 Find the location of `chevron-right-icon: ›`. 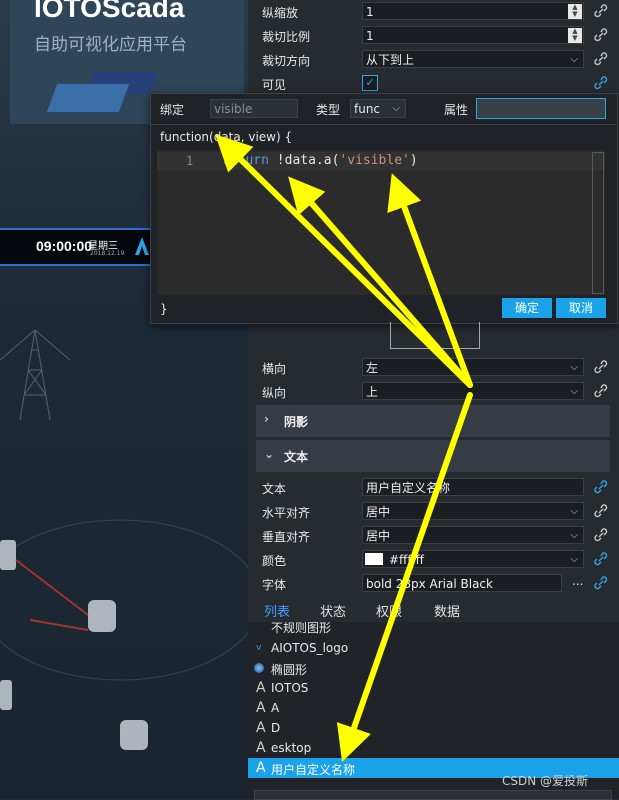

chevron-right-icon: › is located at coordinates (266, 419).